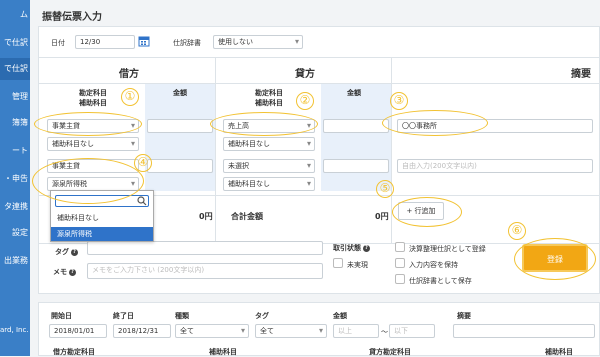  I want to click on debit-subaccount-select: 補助科目なし, so click(93, 144).